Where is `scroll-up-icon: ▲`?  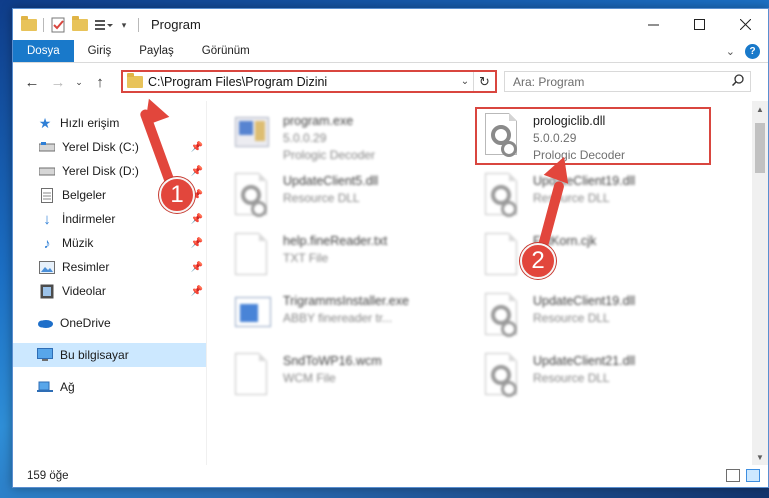 scroll-up-icon: ▲ is located at coordinates (760, 109).